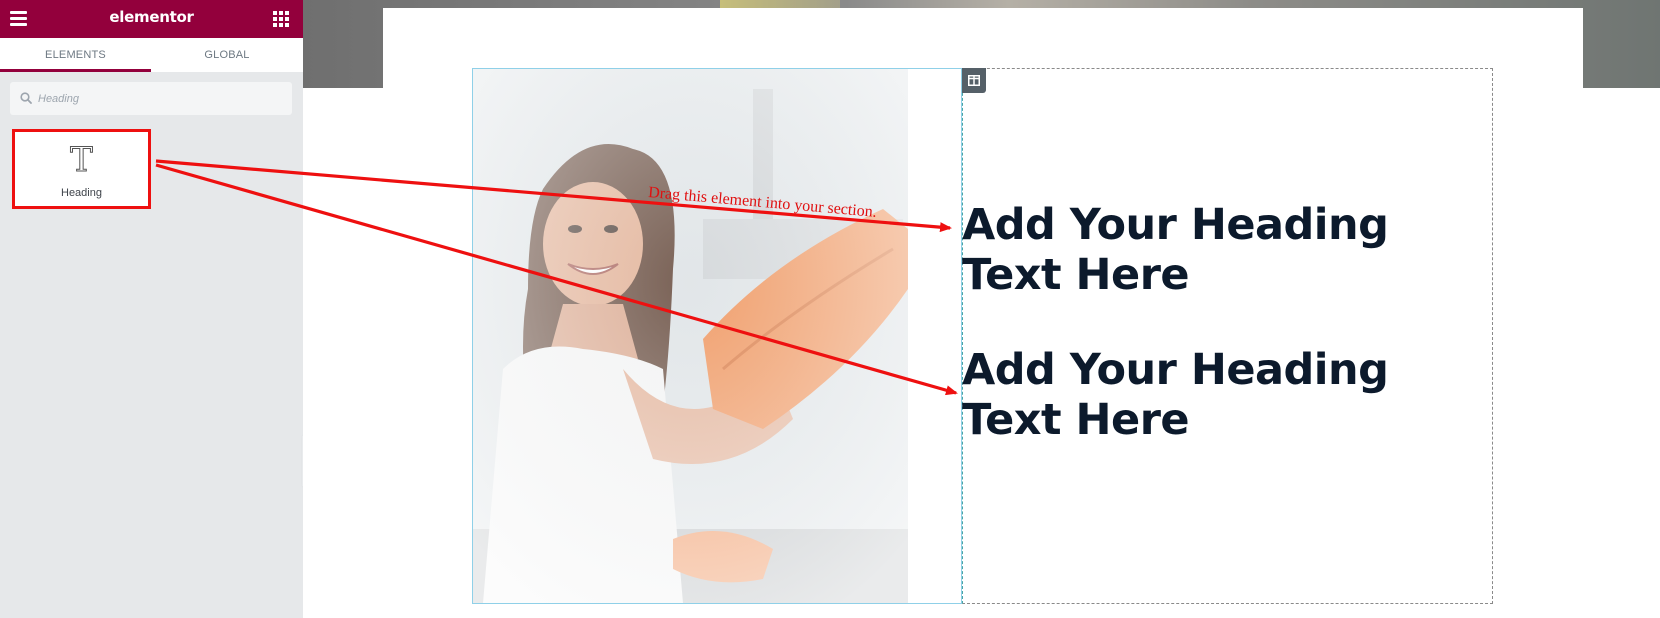  What do you see at coordinates (82, 160) in the screenshot?
I see `heading-T-icon: T` at bounding box center [82, 160].